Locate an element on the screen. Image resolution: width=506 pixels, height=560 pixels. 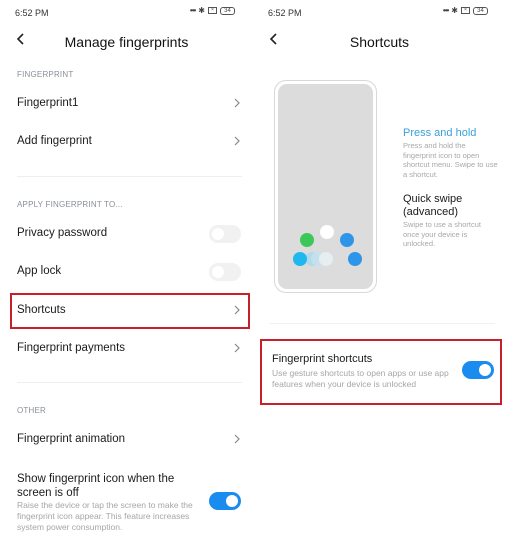
page-title: Manage fingerprints is located at coordinates (126, 42).